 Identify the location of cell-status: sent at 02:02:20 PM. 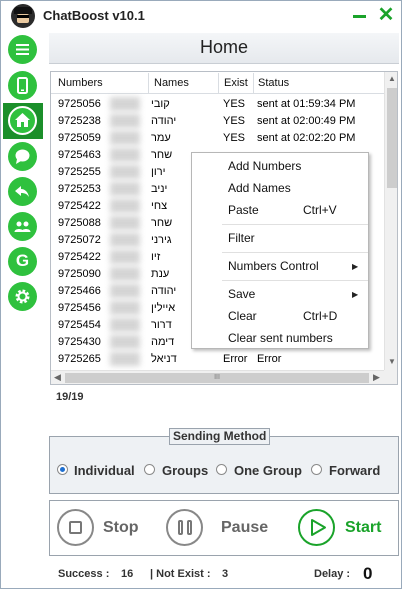
(306, 138).